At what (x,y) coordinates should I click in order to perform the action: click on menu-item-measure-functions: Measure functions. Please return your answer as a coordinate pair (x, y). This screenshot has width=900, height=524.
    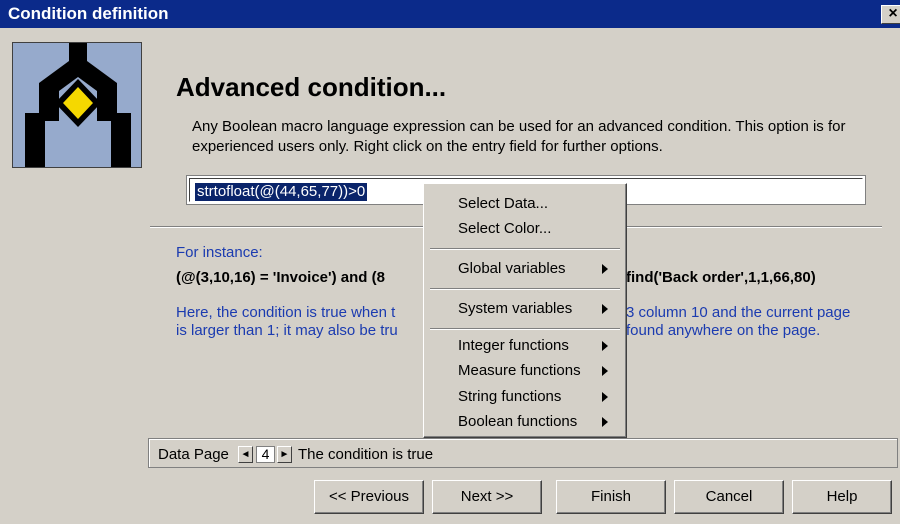
    Looking at the image, I should click on (526, 371).